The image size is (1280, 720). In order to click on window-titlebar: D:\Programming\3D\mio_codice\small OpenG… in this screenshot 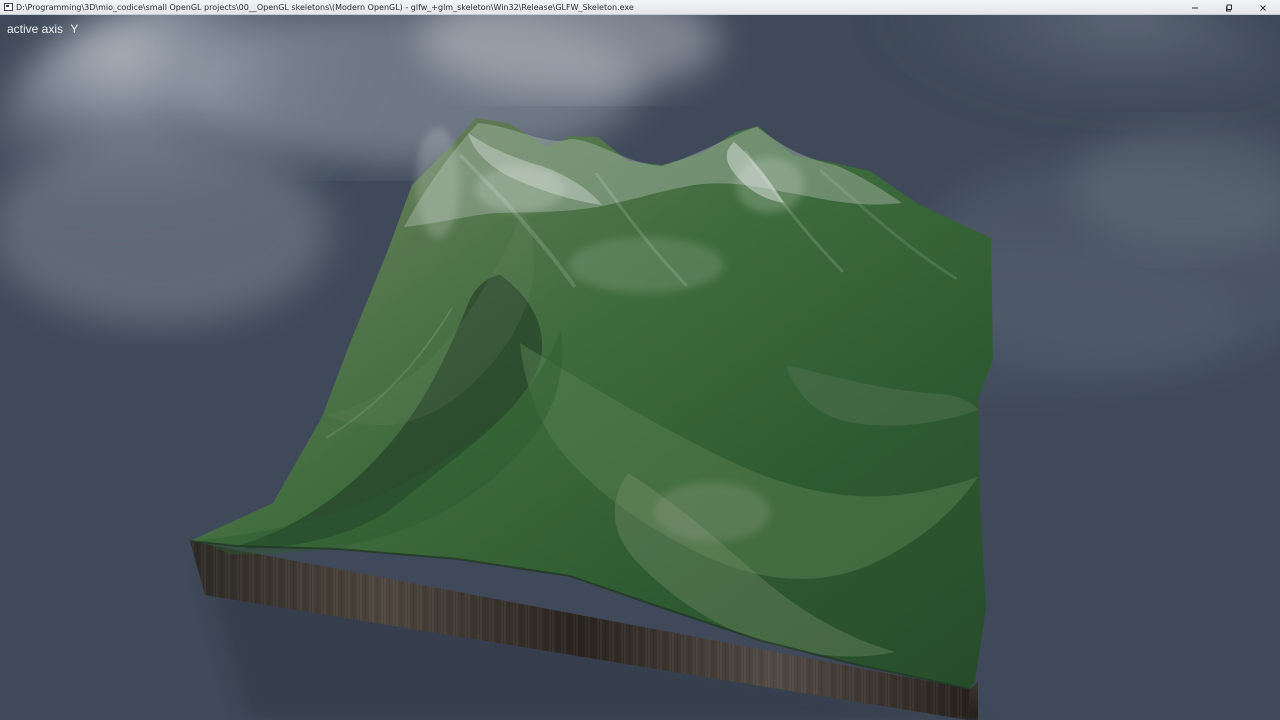, I will do `click(640, 7)`.